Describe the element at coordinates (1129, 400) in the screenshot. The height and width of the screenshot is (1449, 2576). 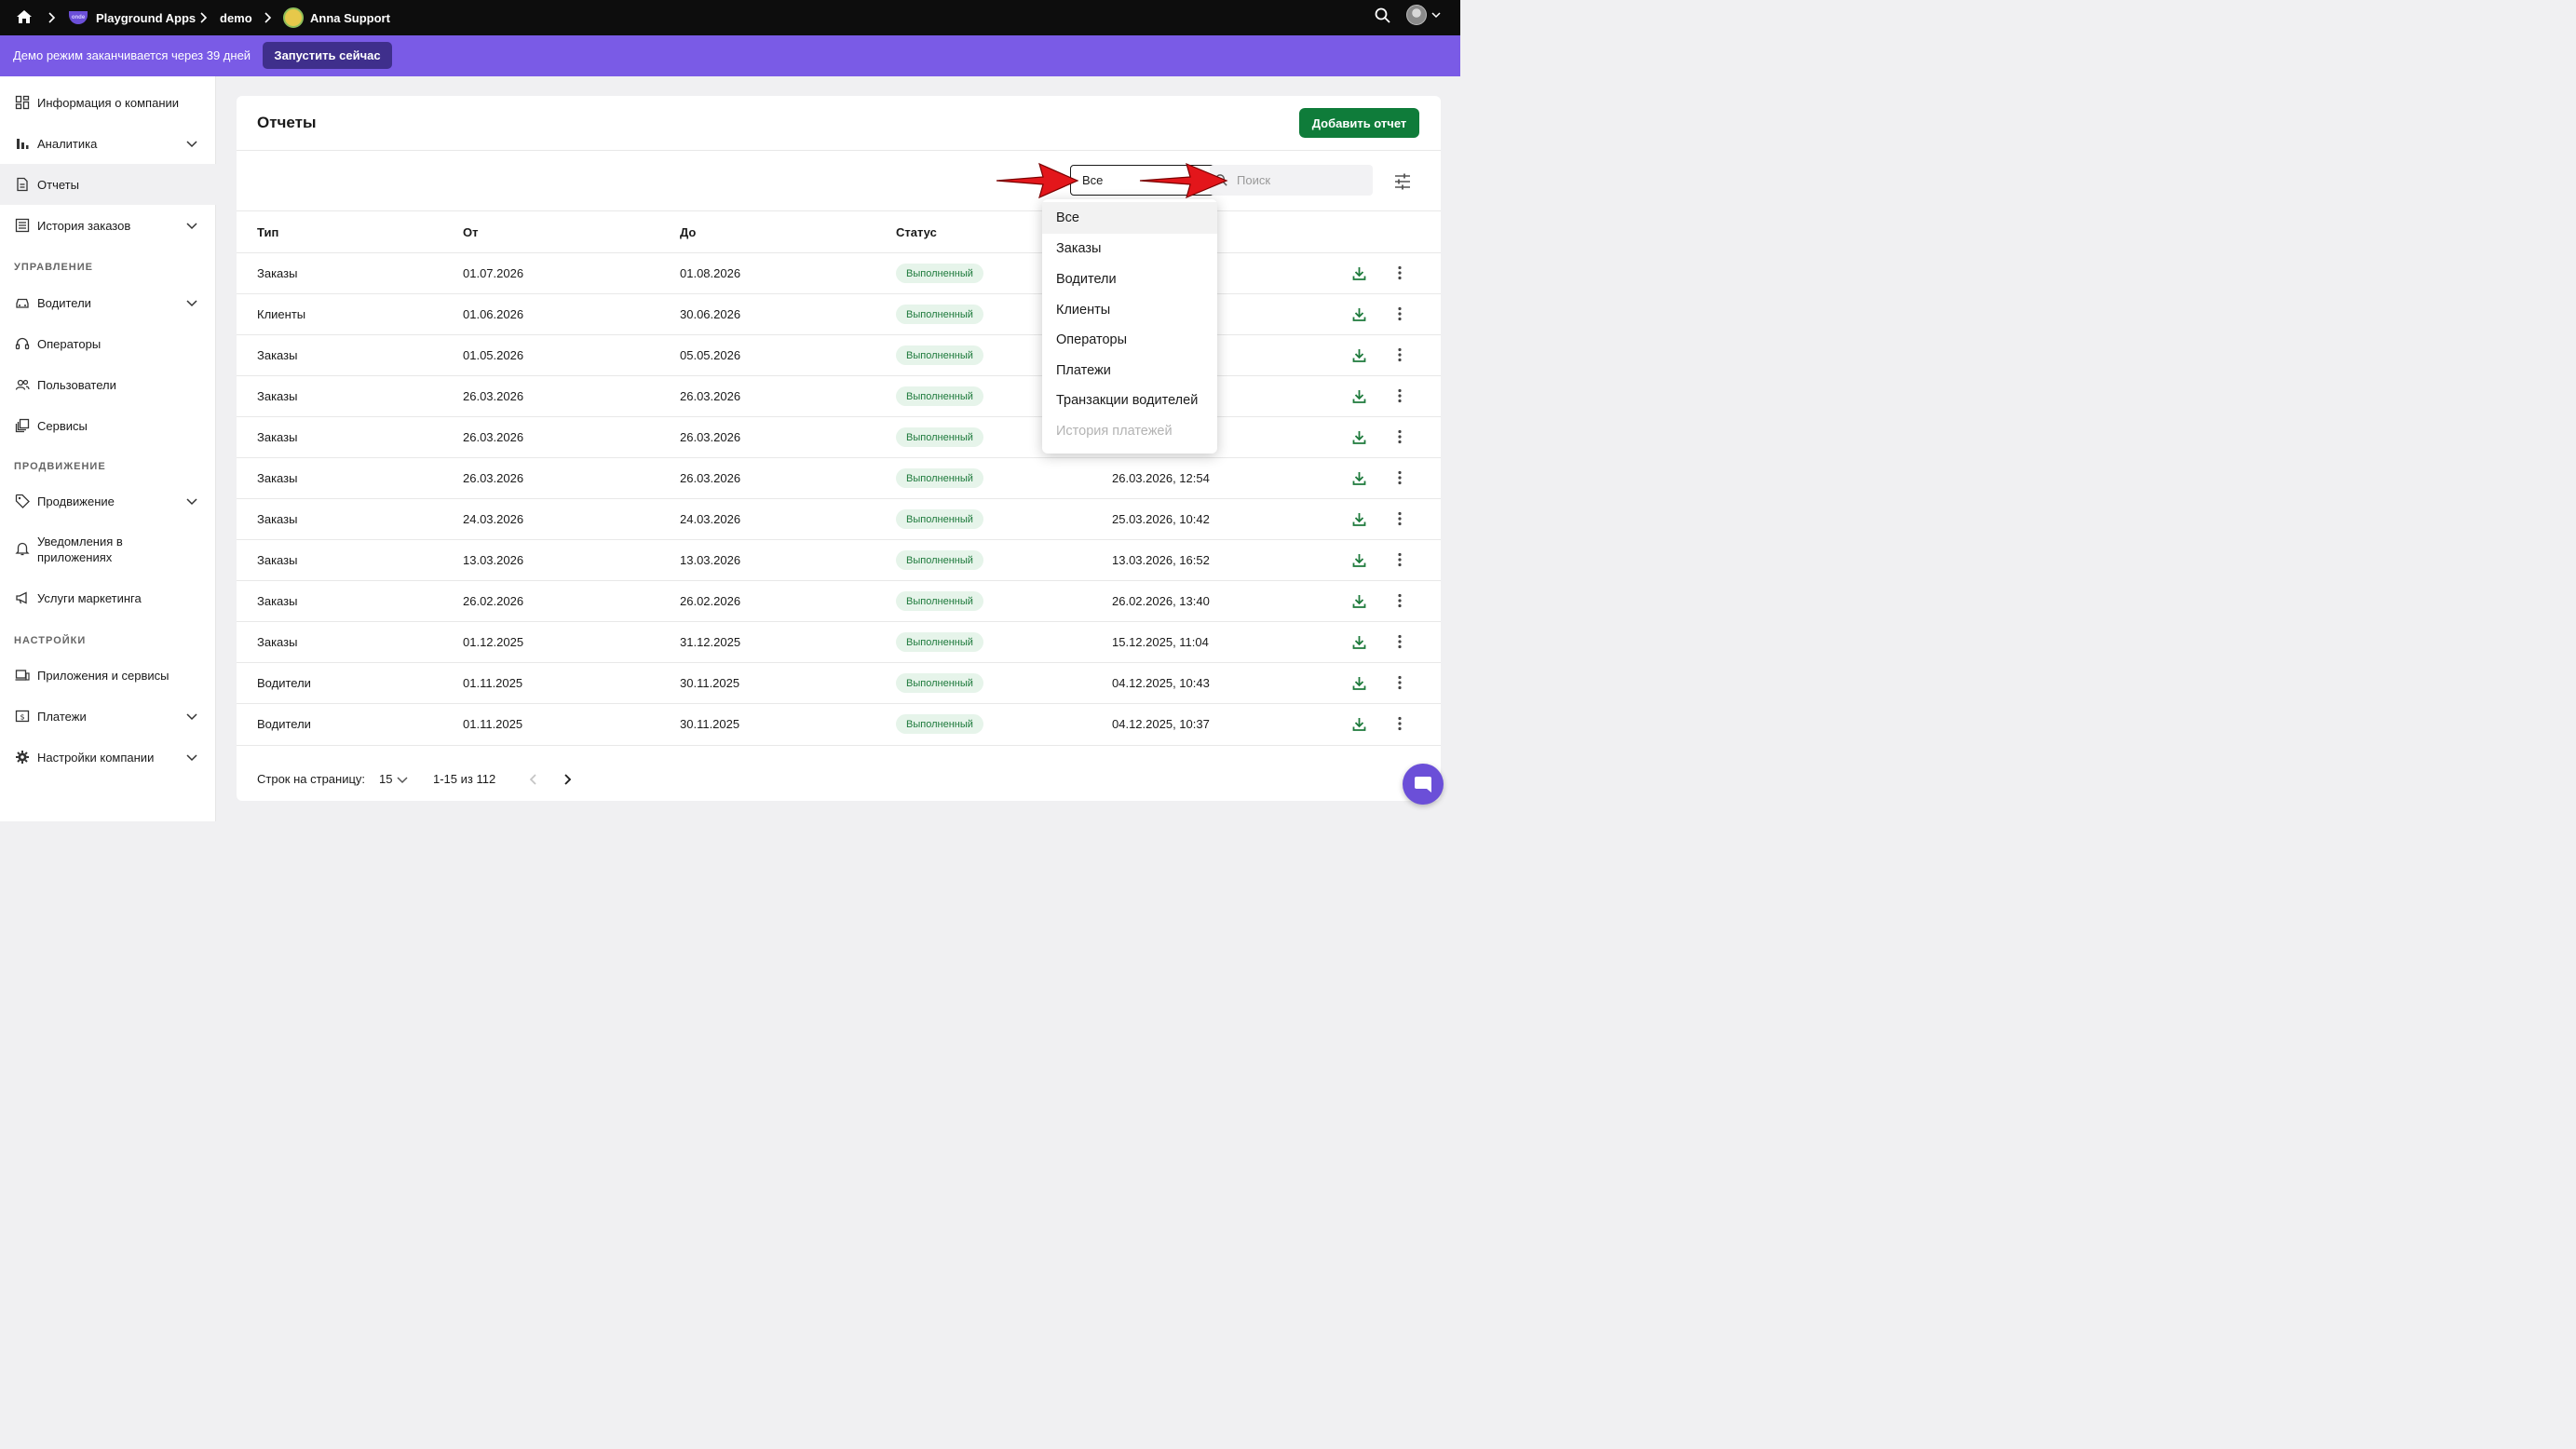
I see `dropdown-option-driver-transactions: Транзакции водителей` at that location.